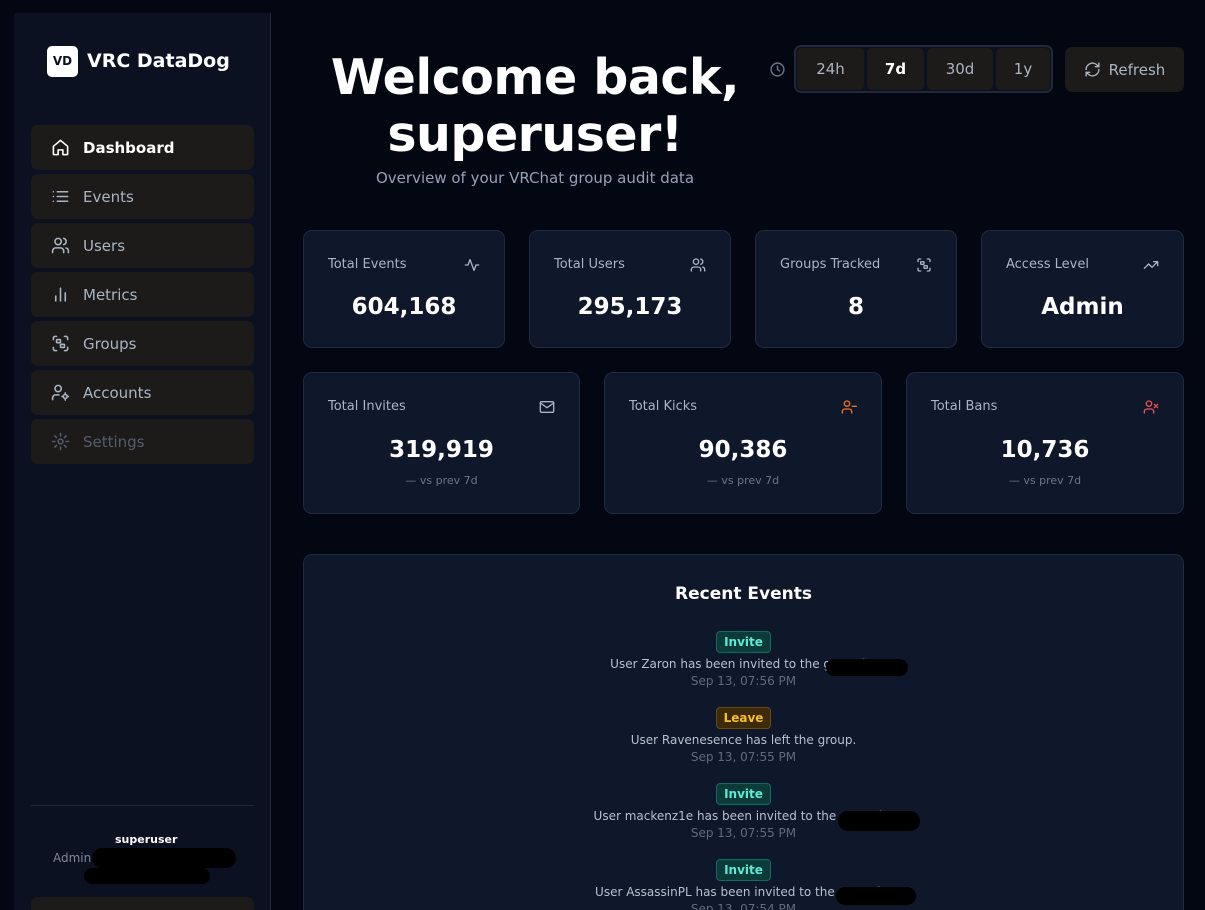  I want to click on stat-value: 604,168, so click(404, 307).